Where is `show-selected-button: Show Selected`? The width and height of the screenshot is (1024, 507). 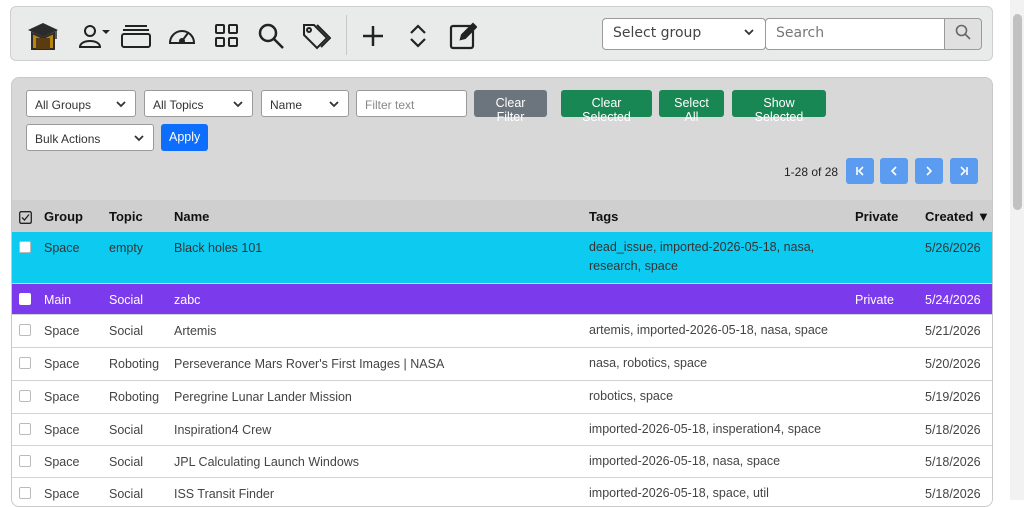
show-selected-button: Show Selected is located at coordinates (779, 107).